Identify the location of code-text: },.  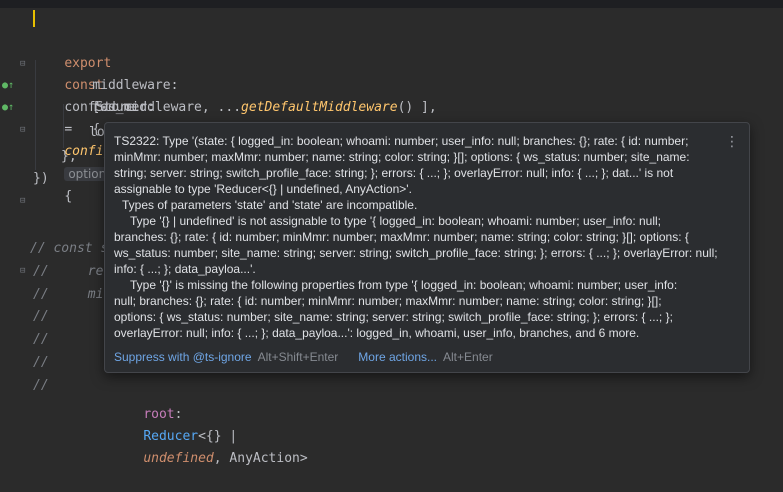
(69, 156).